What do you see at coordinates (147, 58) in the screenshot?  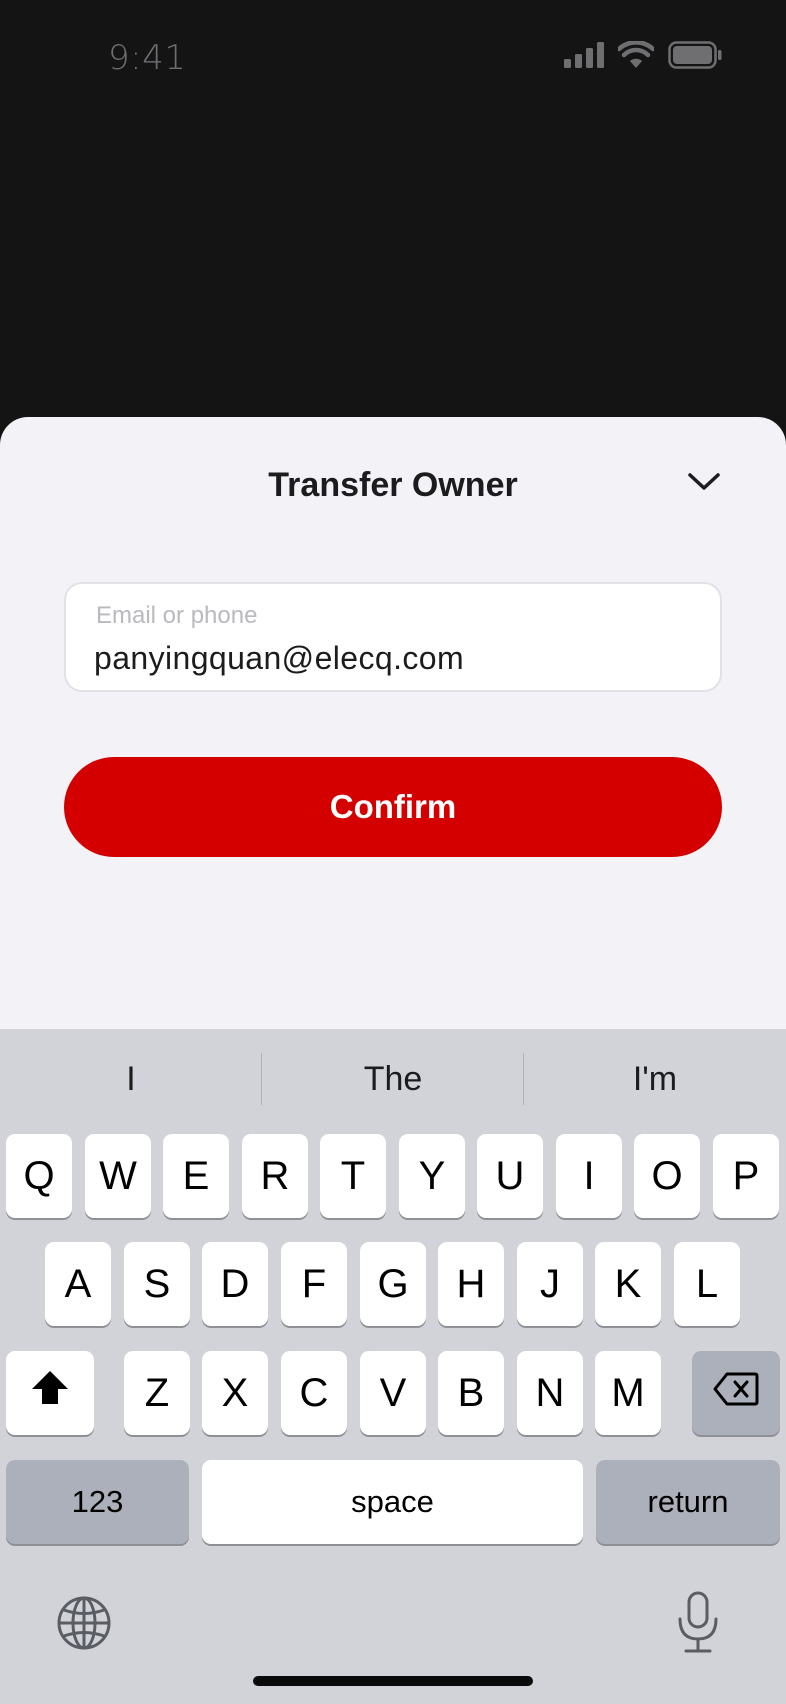 I see `status-time: 9:41` at bounding box center [147, 58].